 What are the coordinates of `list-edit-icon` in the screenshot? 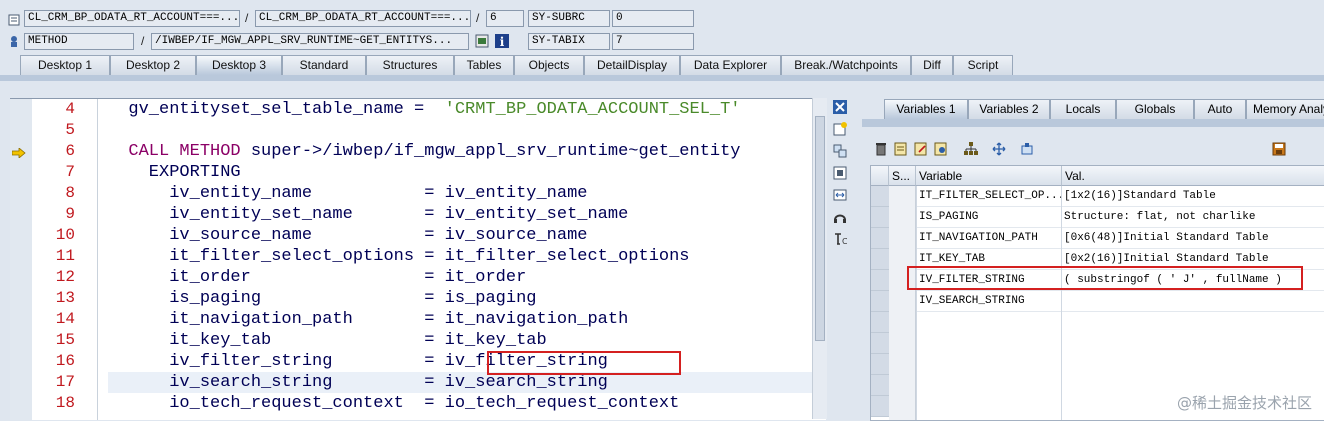 It's located at (921, 149).